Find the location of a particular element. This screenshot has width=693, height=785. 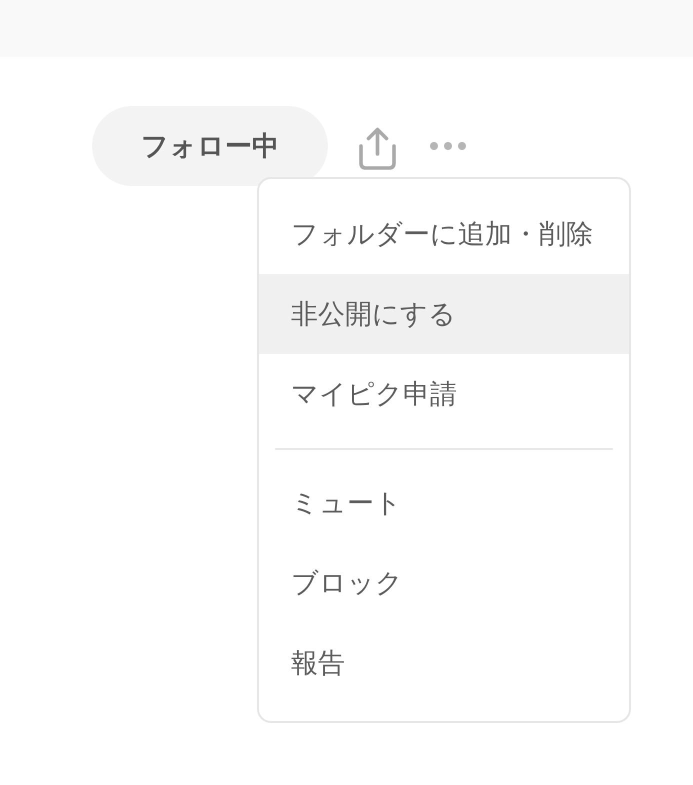

more-options-icon is located at coordinates (448, 146).